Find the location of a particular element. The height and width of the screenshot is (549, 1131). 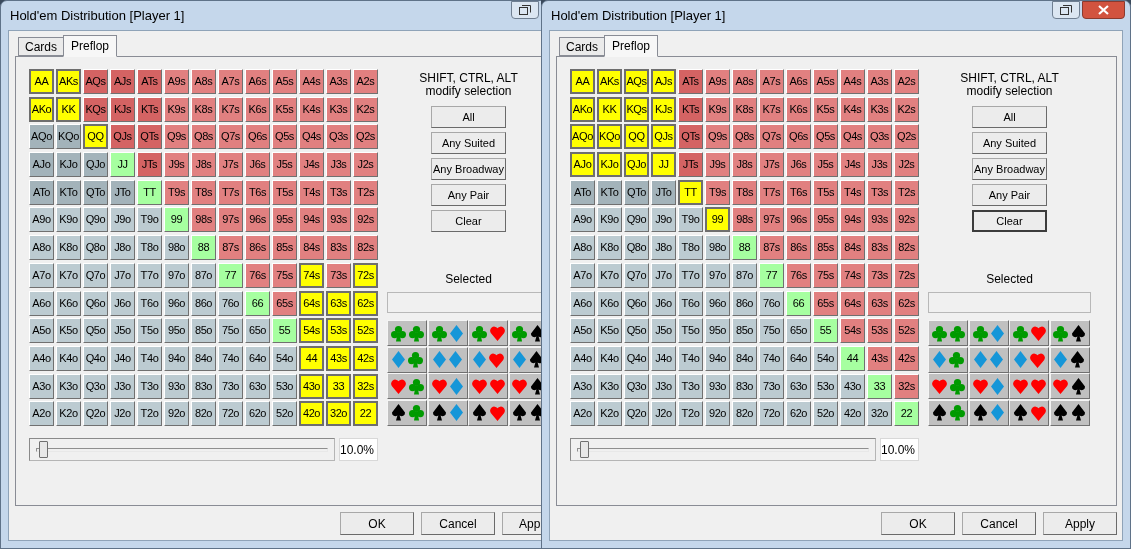

hand-cell: 65s is located at coordinates (284, 303).